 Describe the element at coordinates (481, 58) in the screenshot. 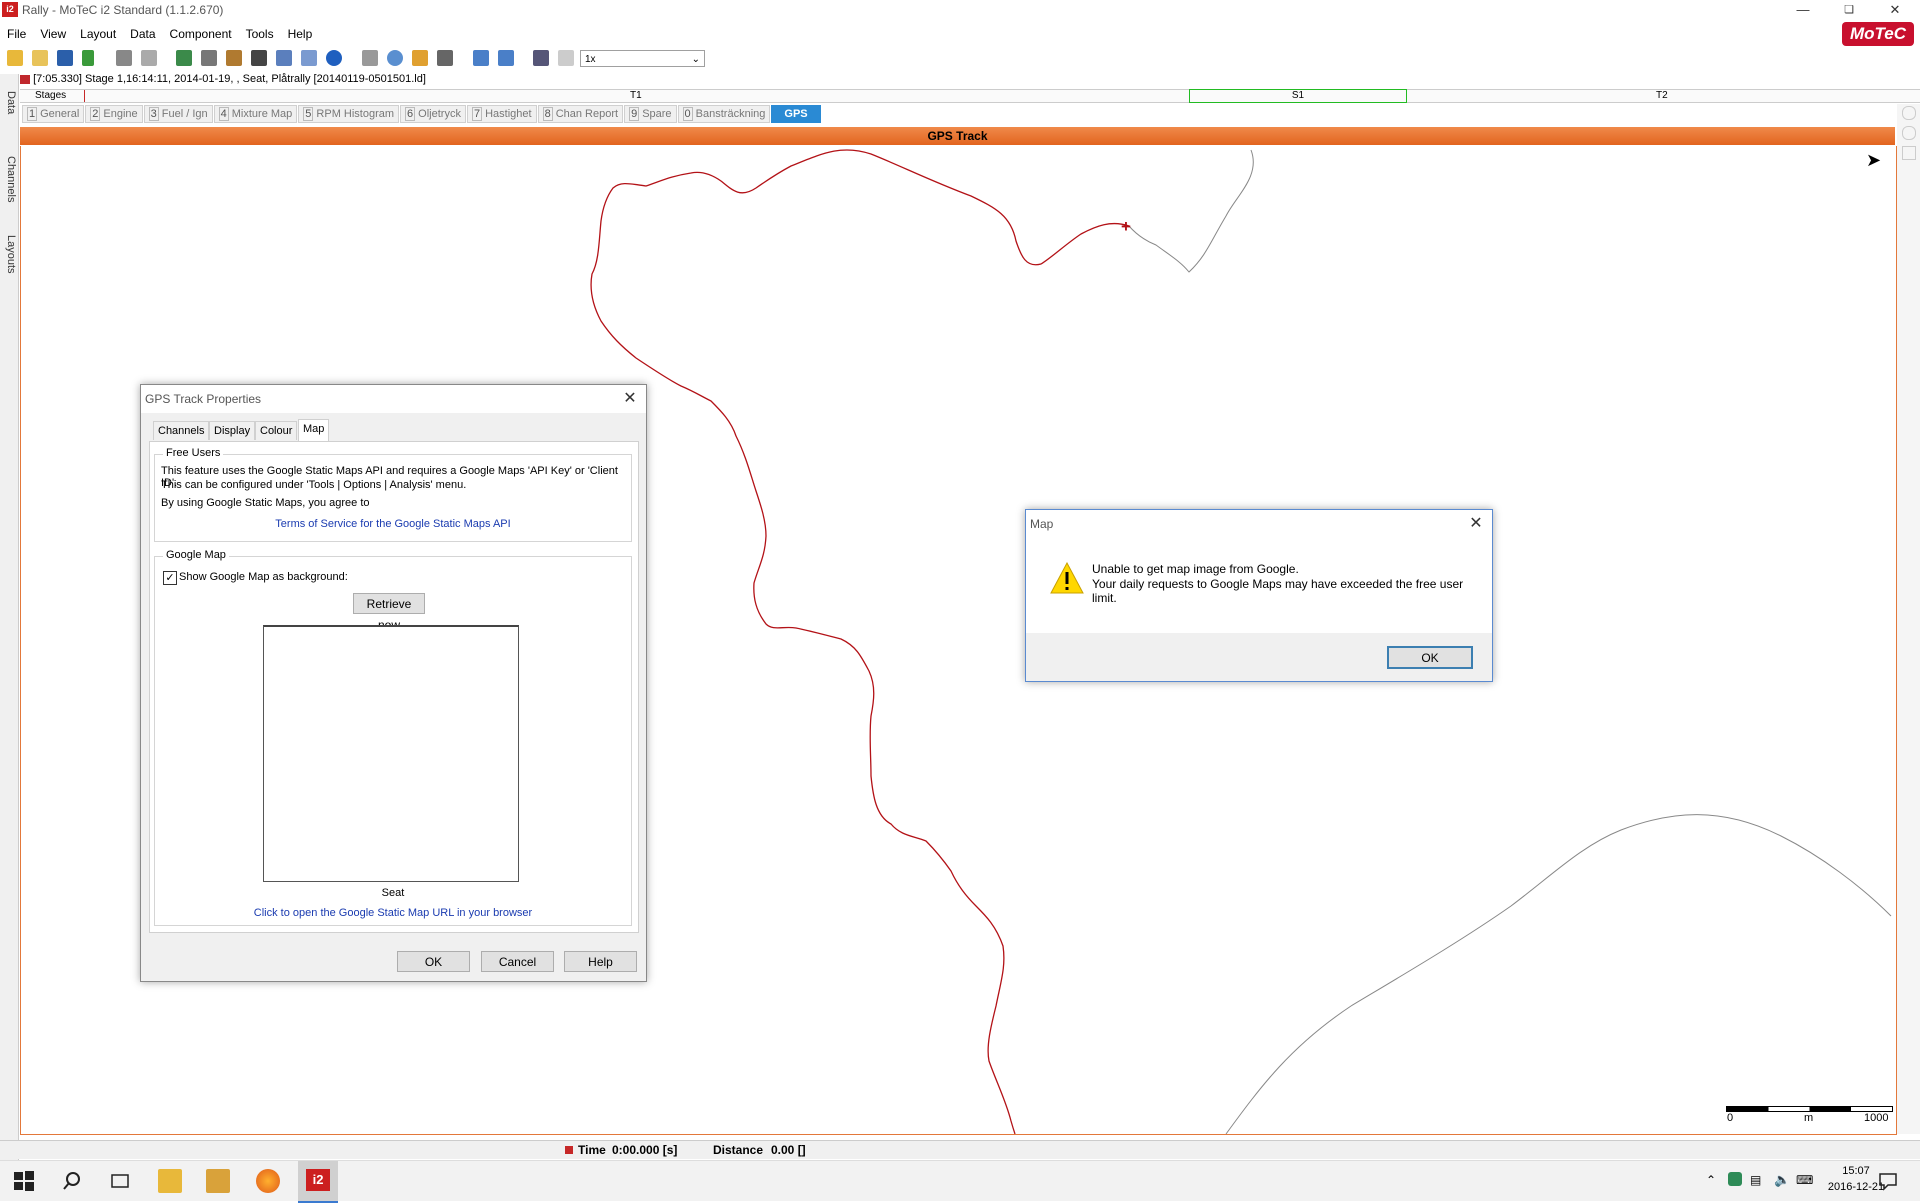

I see `back-icon` at that location.